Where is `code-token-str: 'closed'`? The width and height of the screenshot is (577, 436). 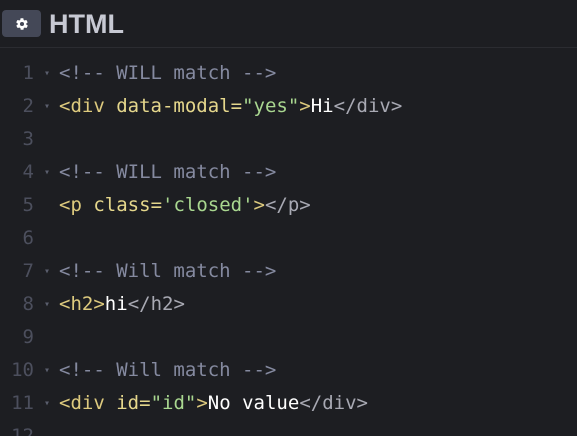 code-token-str: 'closed' is located at coordinates (208, 205).